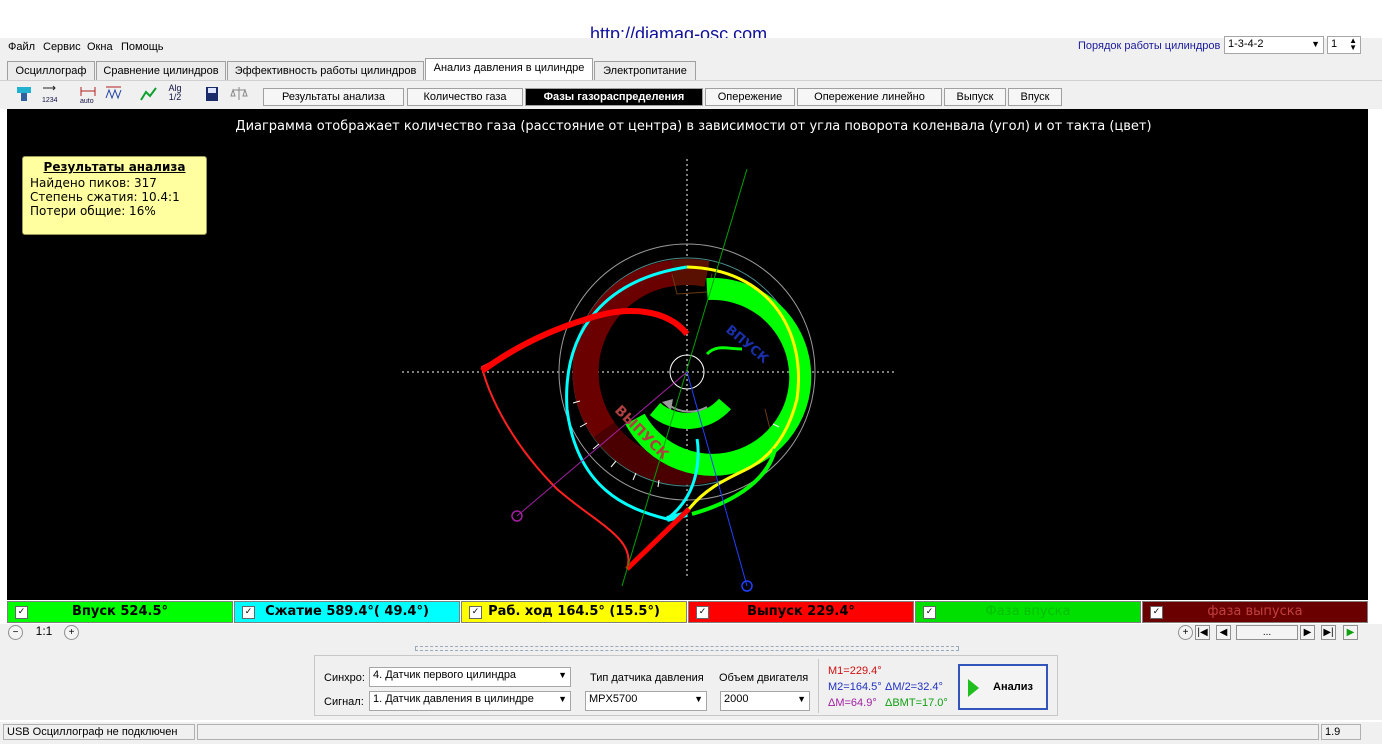 Image resolution: width=1382 pixels, height=744 pixels. What do you see at coordinates (465, 97) in the screenshot?
I see `subtab-gas-amount: Количество газа` at bounding box center [465, 97].